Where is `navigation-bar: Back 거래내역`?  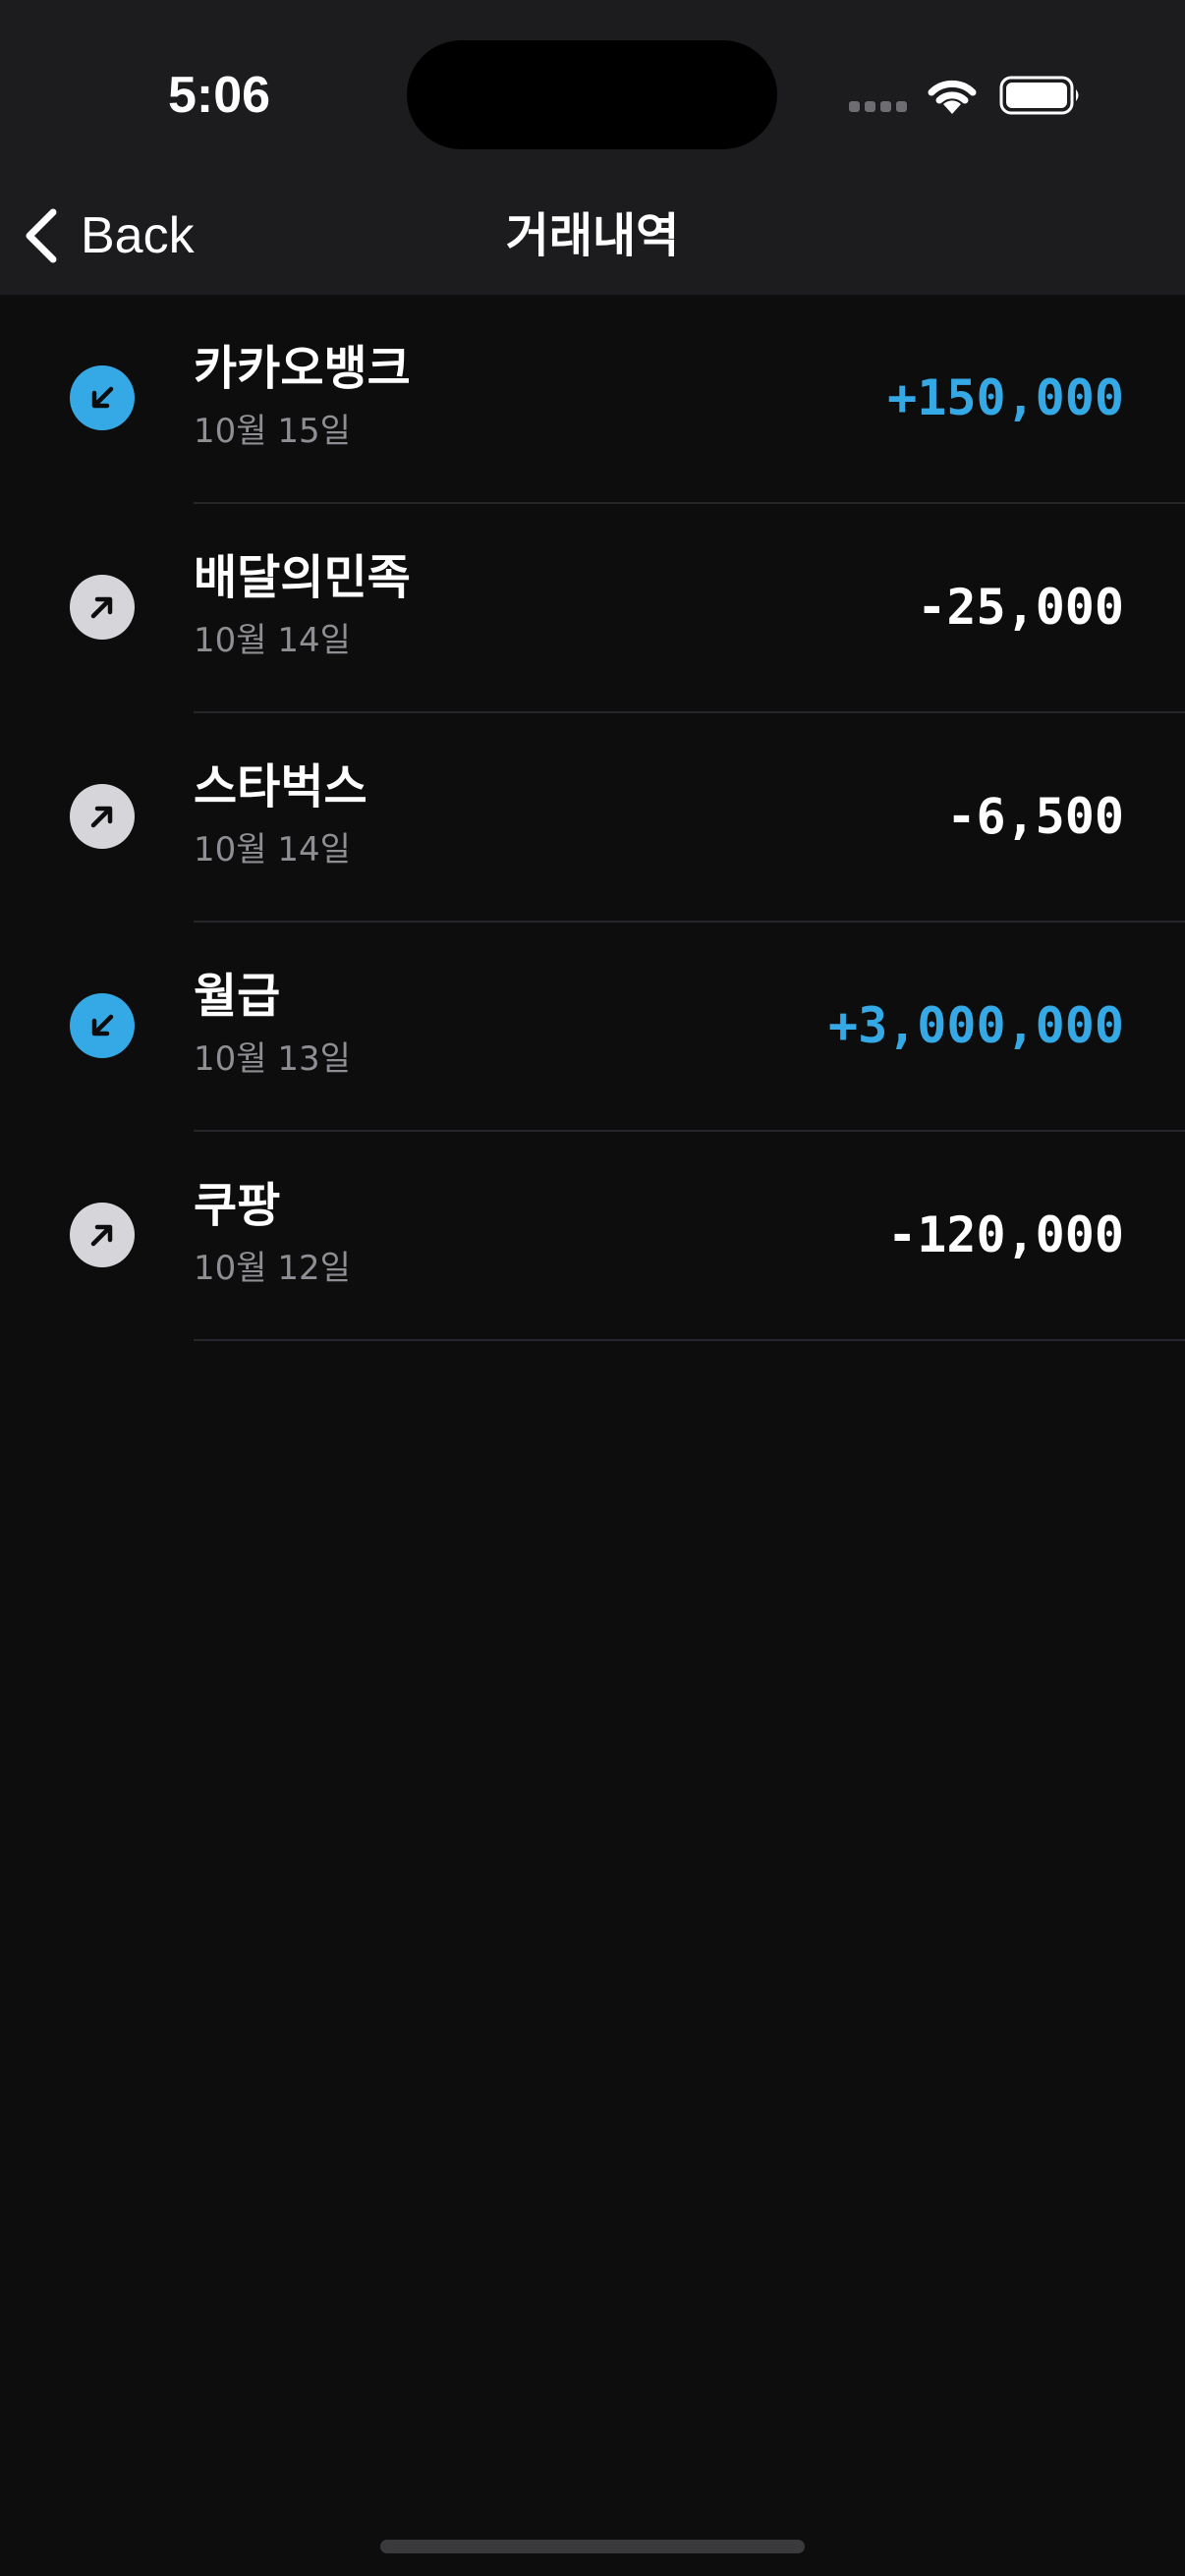
navigation-bar: Back 거래내역 is located at coordinates (592, 236).